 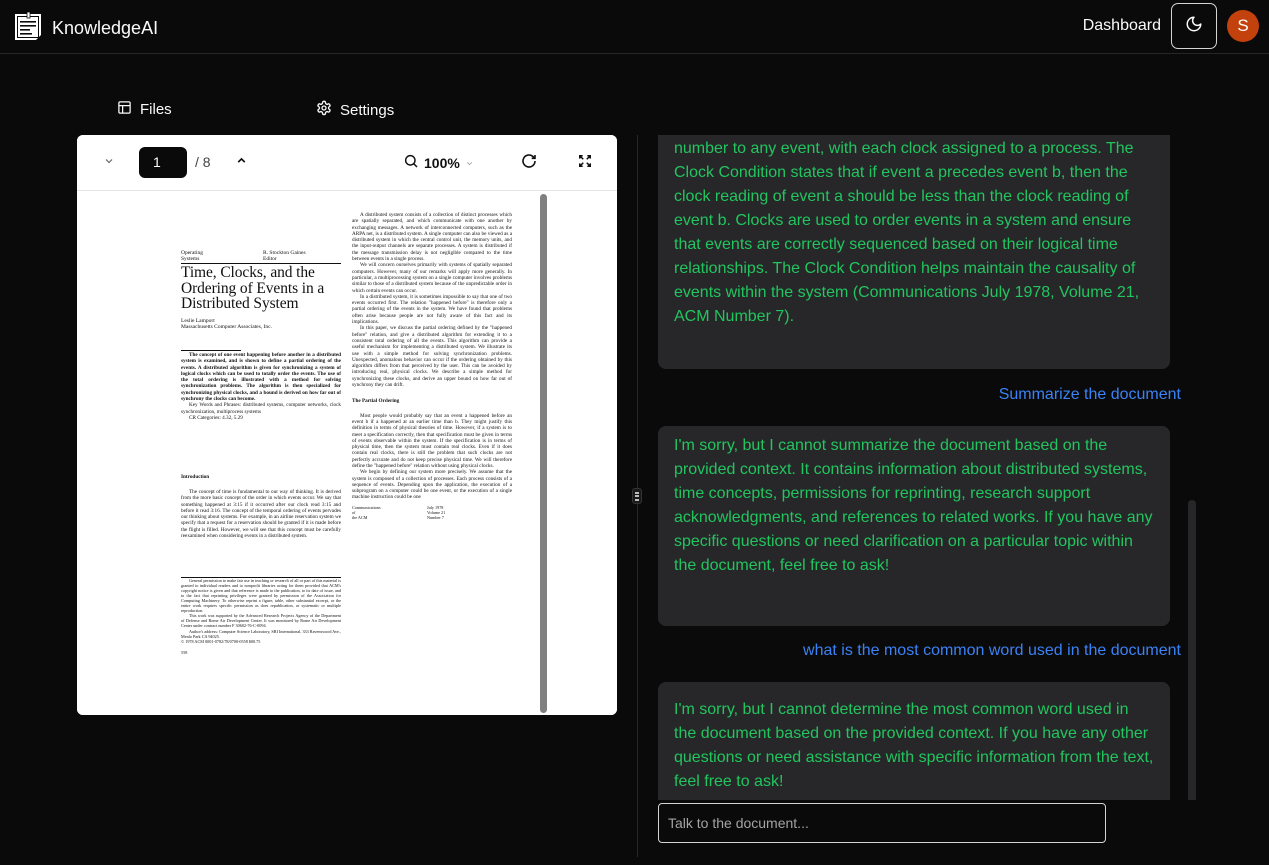 What do you see at coordinates (226, 327) in the screenshot?
I see `pdf-affiliation: Massachusetts Computer Associates, Inc.` at bounding box center [226, 327].